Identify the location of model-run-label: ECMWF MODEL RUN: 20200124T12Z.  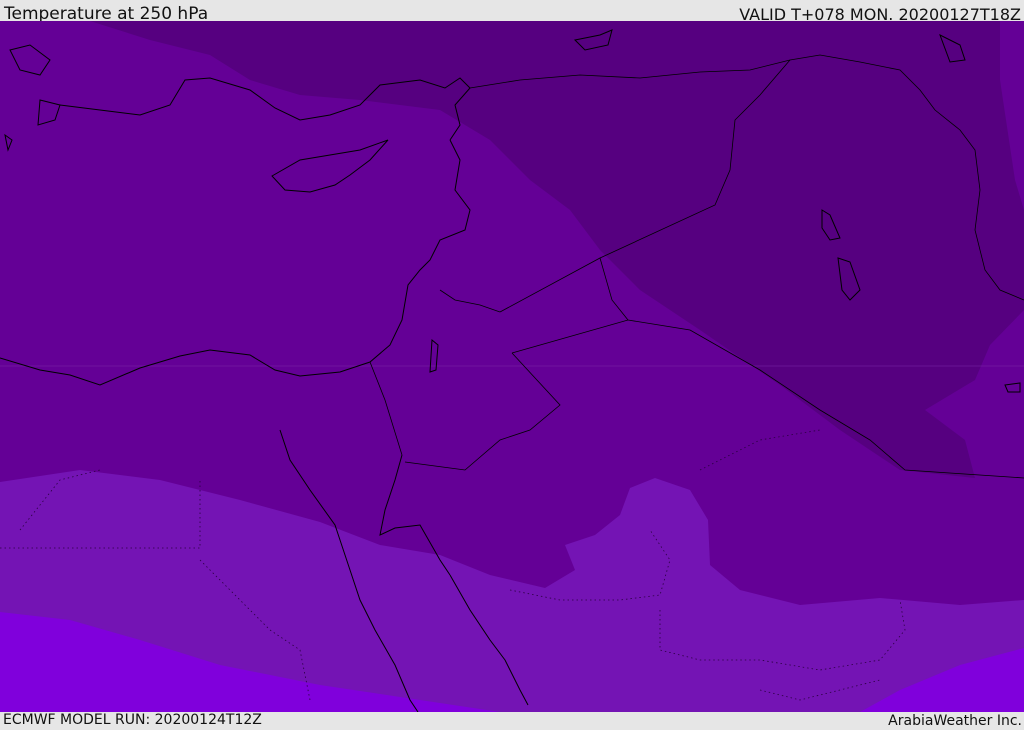
(132, 720).